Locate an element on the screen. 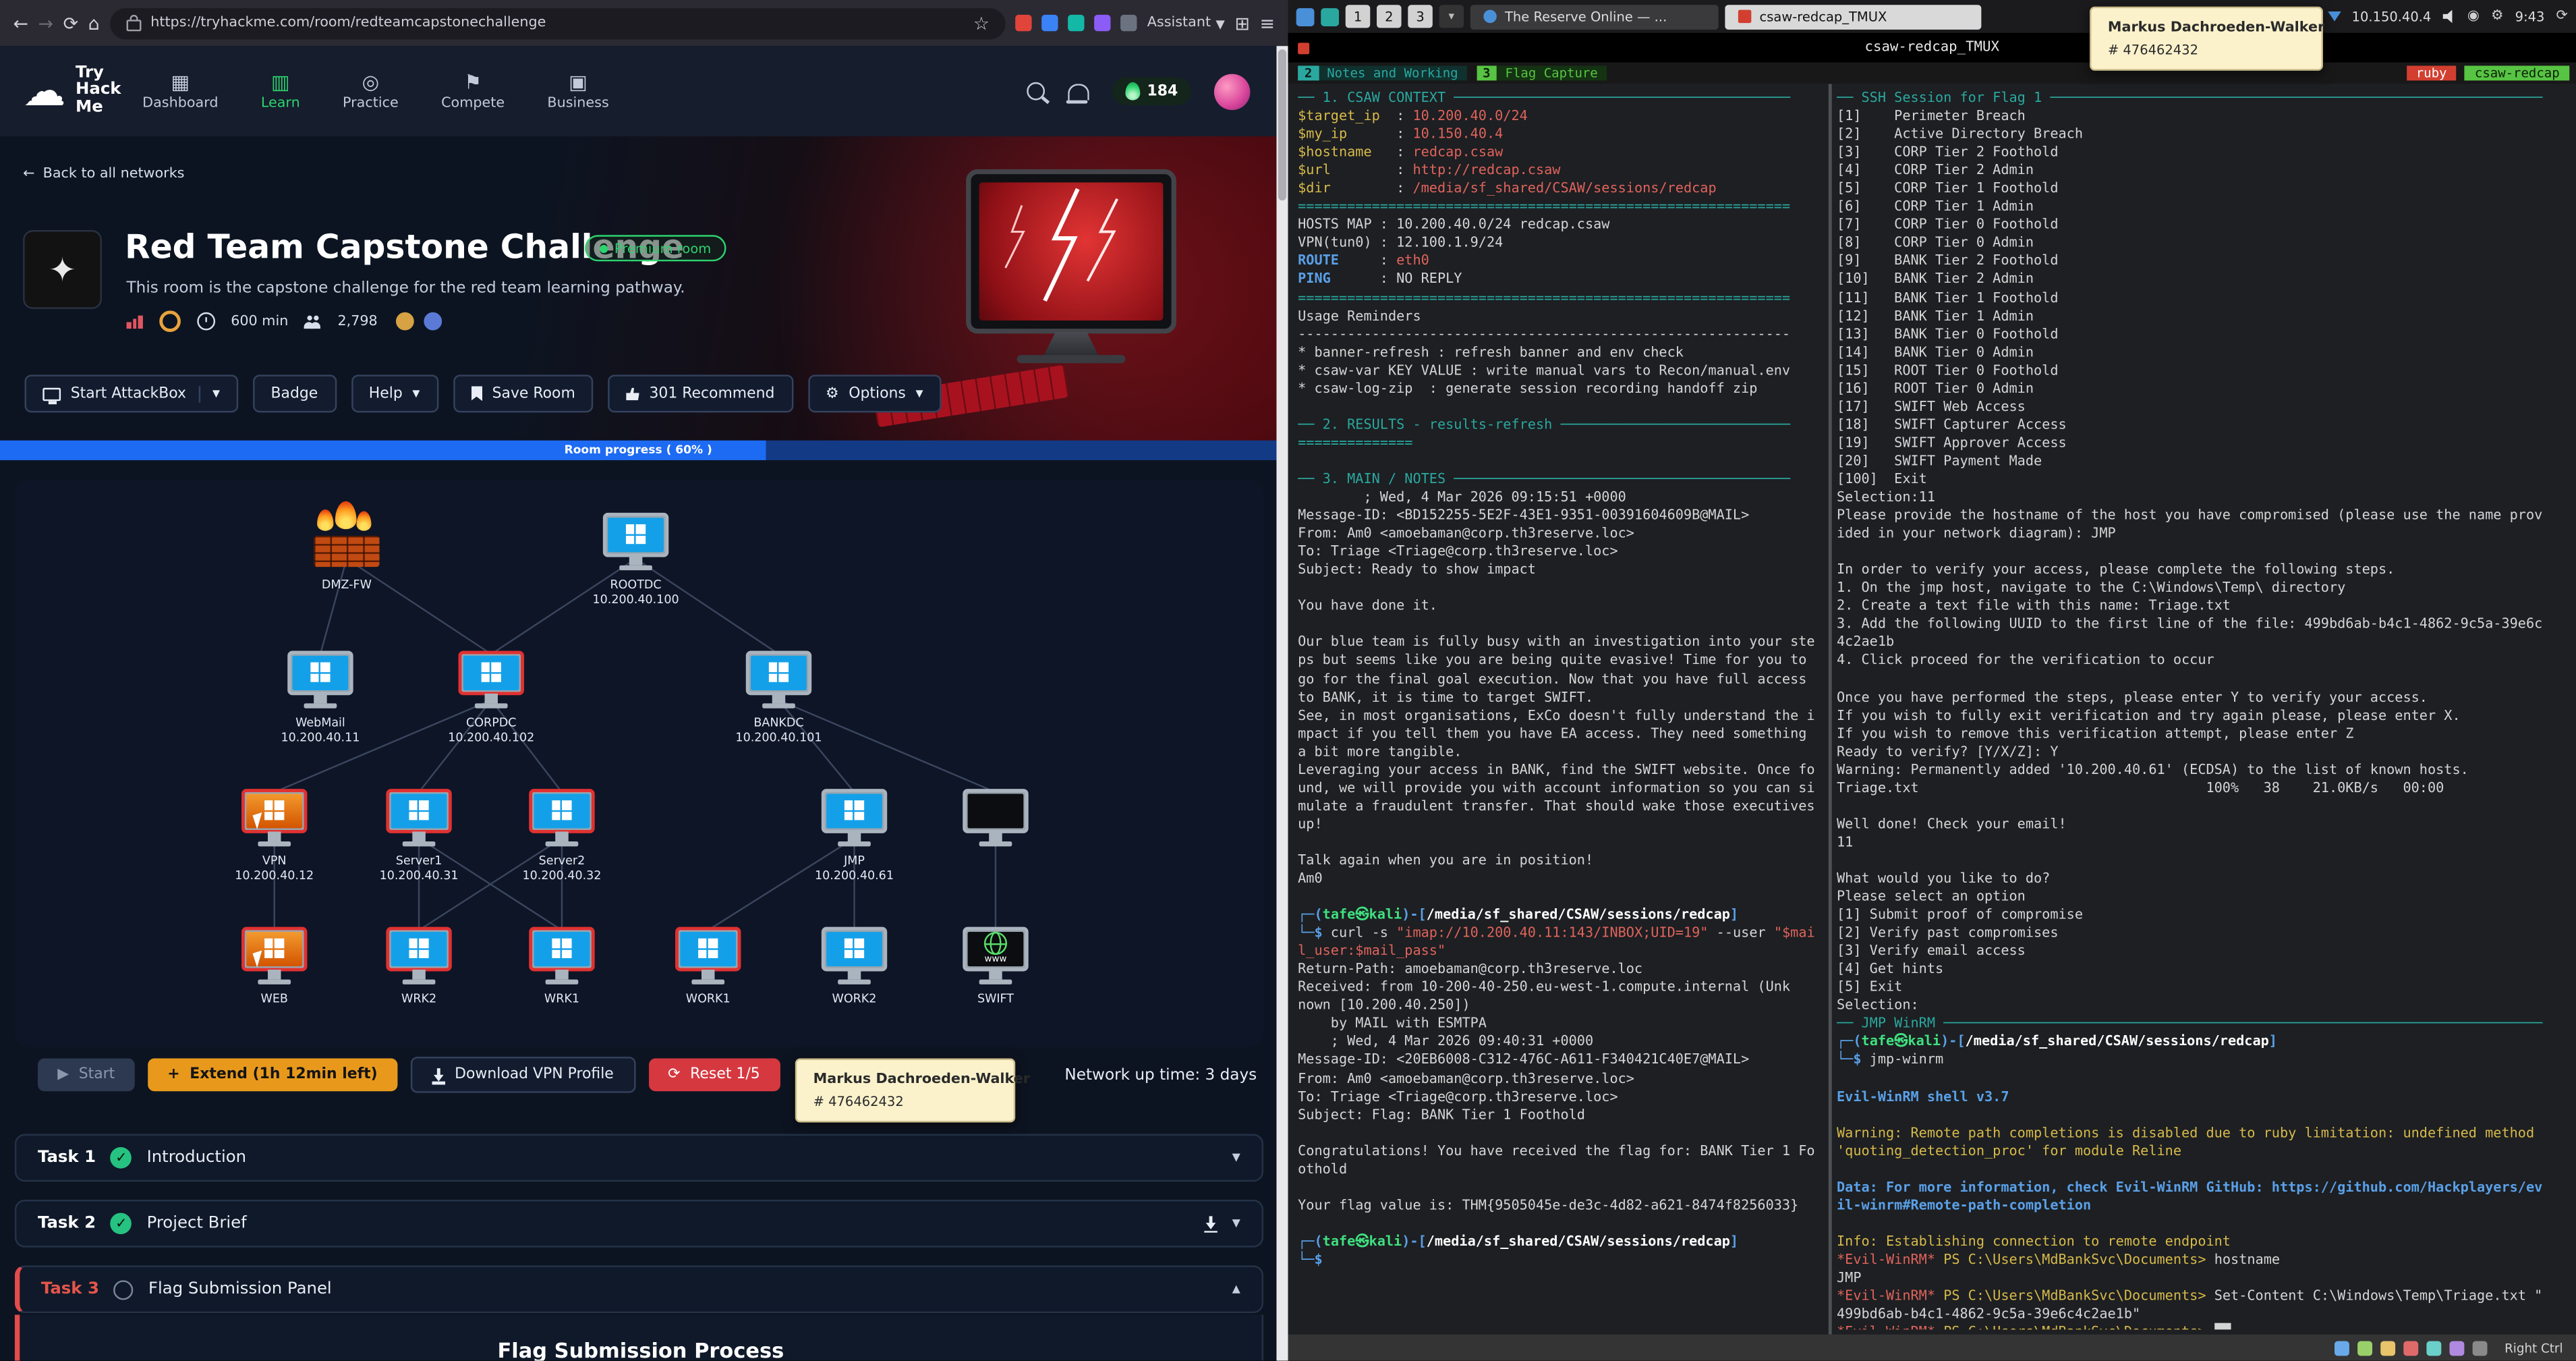  workspace-tab-1: 1 is located at coordinates (1358, 16).